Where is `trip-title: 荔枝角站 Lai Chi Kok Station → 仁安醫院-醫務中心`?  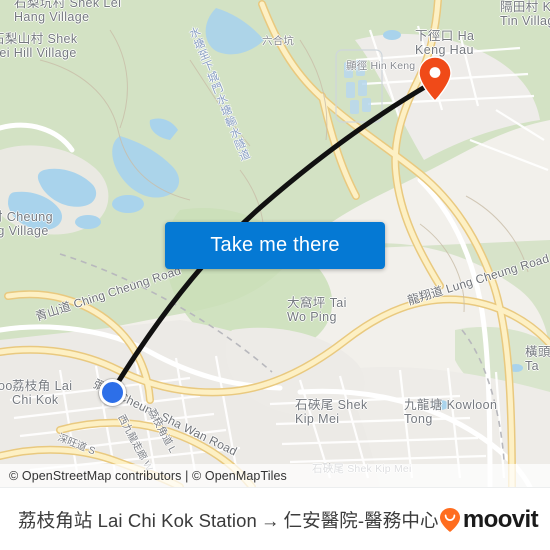 trip-title: 荔枝角站 Lai Chi Kok Station → 仁安醫院-醫務中心 is located at coordinates (219, 520).